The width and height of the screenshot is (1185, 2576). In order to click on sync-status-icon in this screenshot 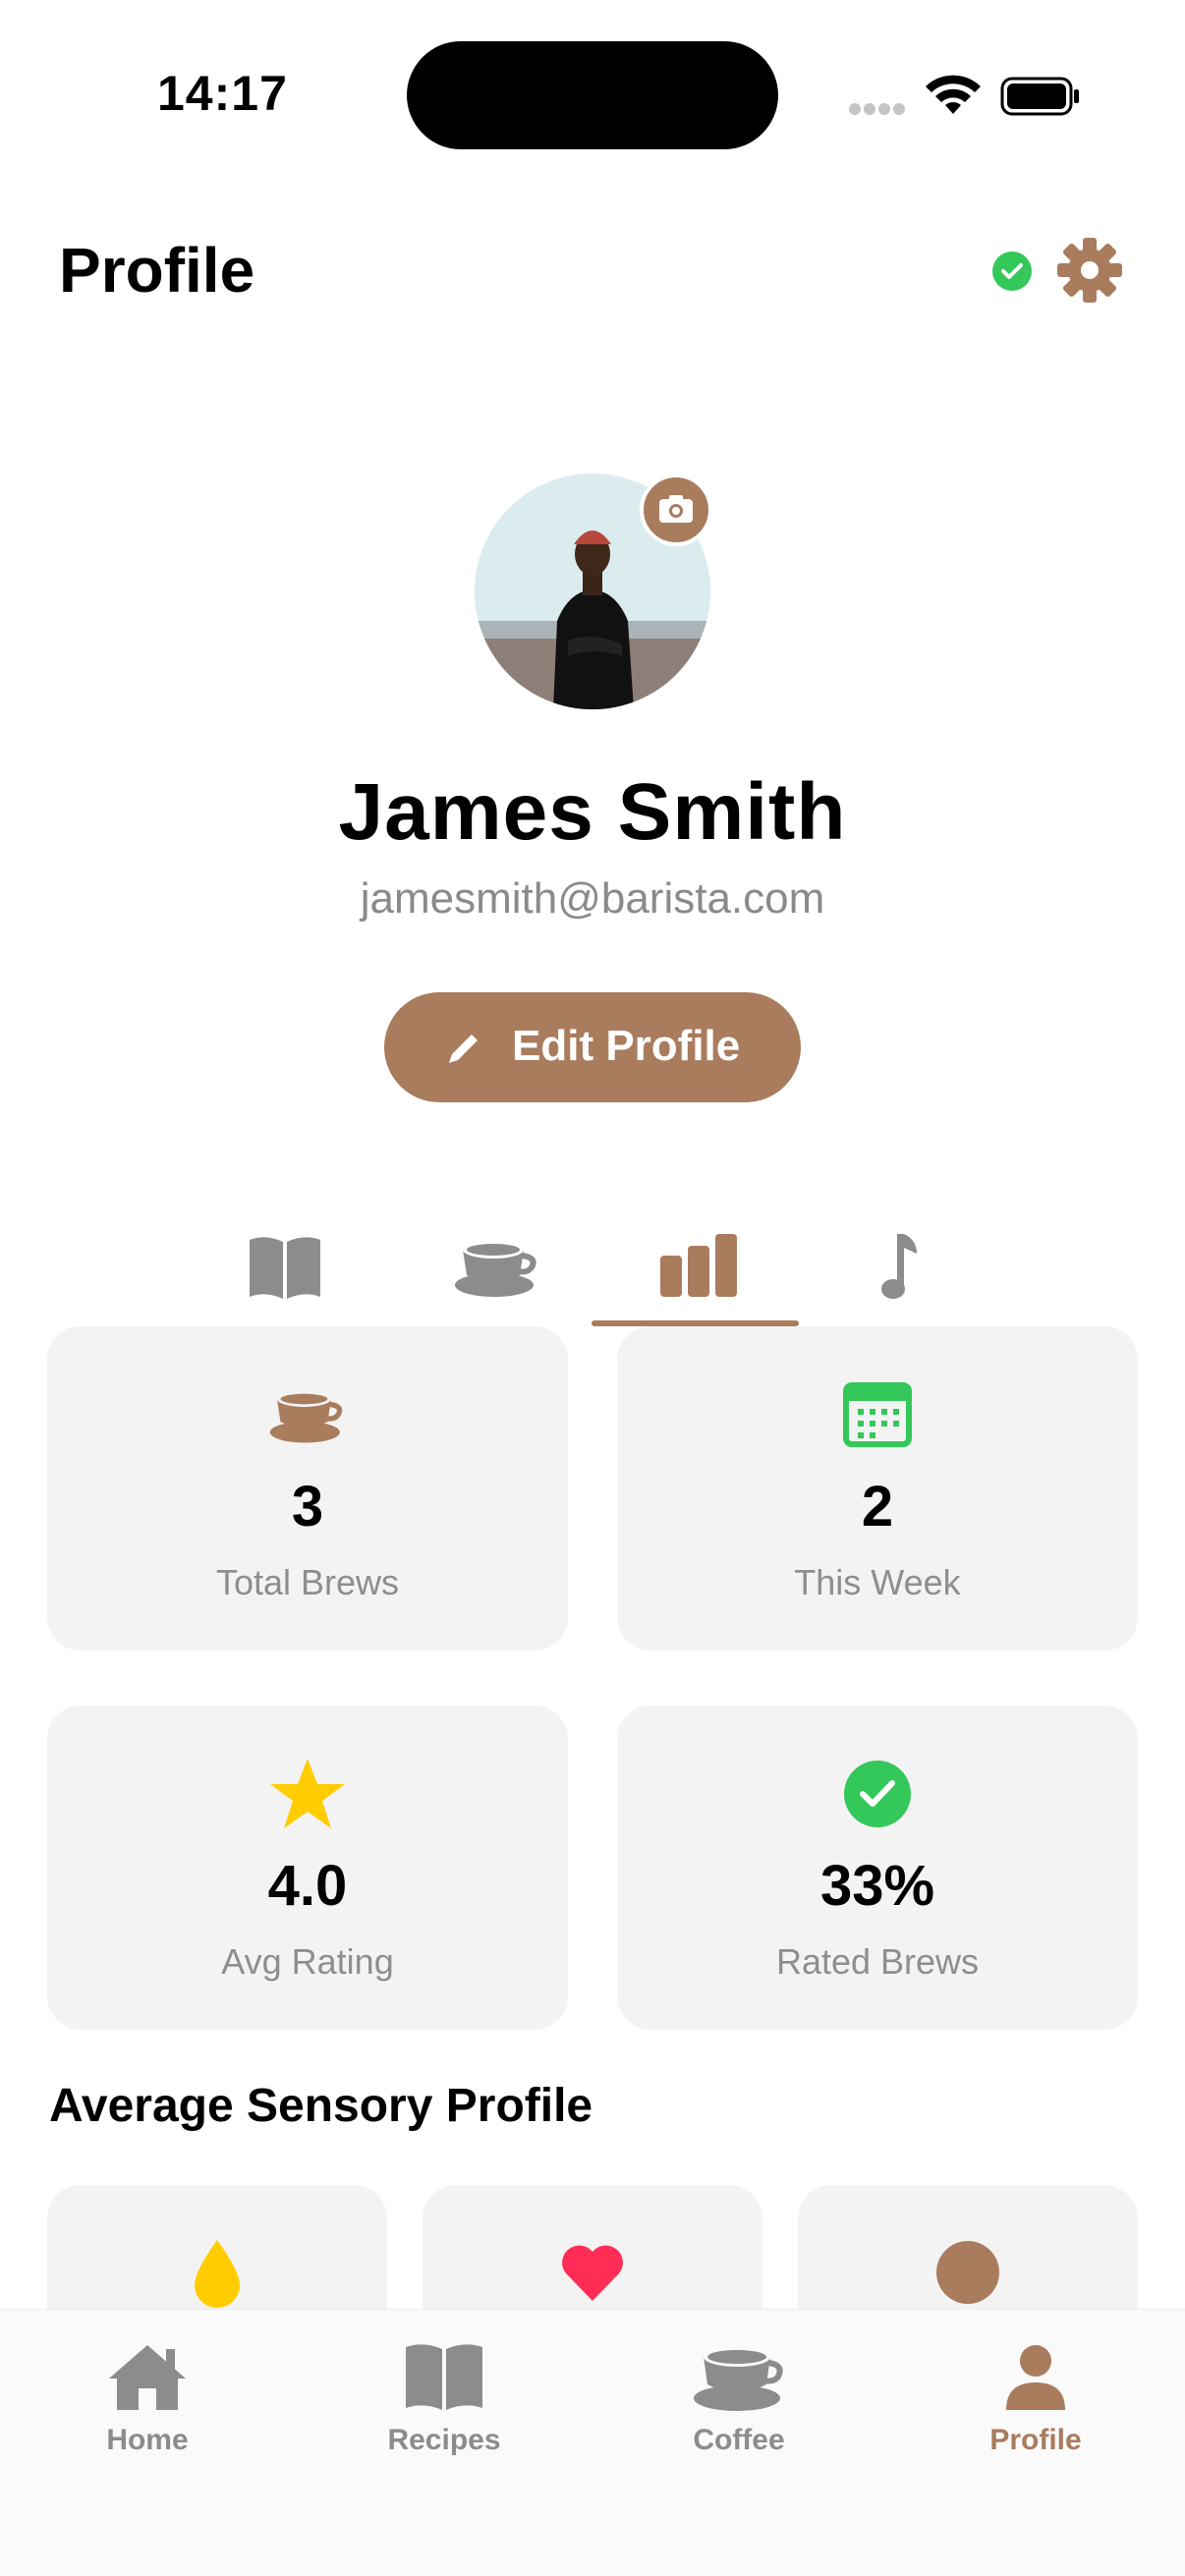, I will do `click(1012, 271)`.